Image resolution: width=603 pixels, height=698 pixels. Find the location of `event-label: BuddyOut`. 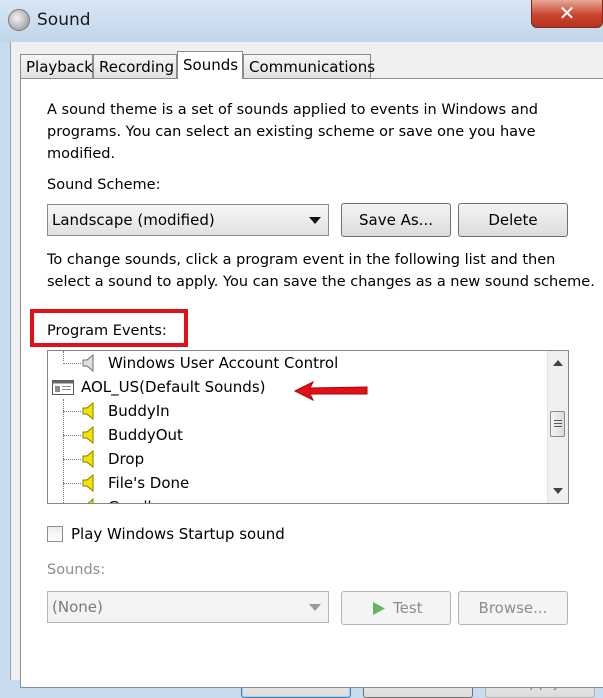

event-label: BuddyOut is located at coordinates (145, 435).